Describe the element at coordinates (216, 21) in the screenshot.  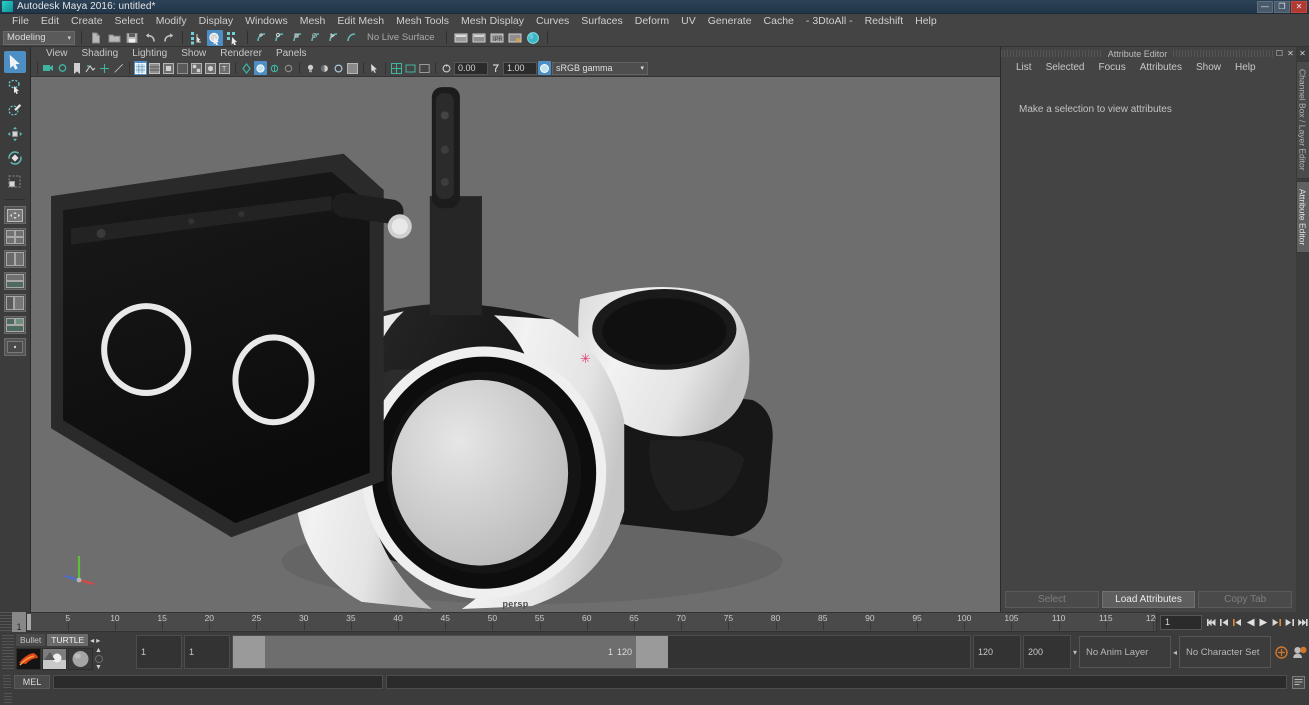
I see `menu-display: Display` at that location.